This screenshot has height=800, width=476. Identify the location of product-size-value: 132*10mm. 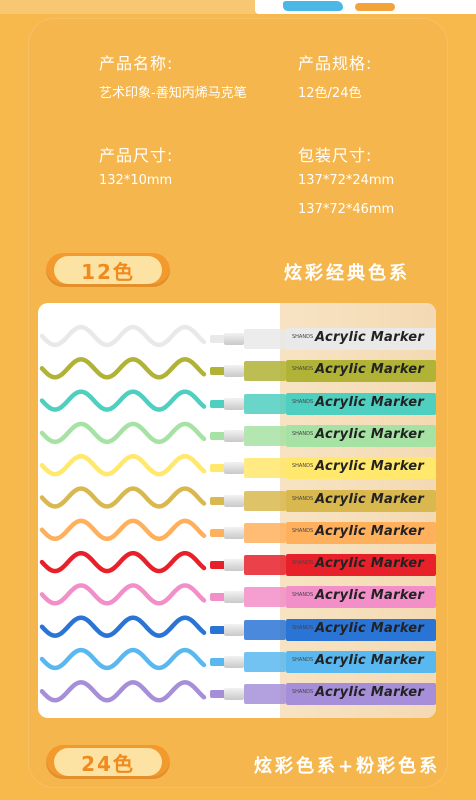
(136, 180).